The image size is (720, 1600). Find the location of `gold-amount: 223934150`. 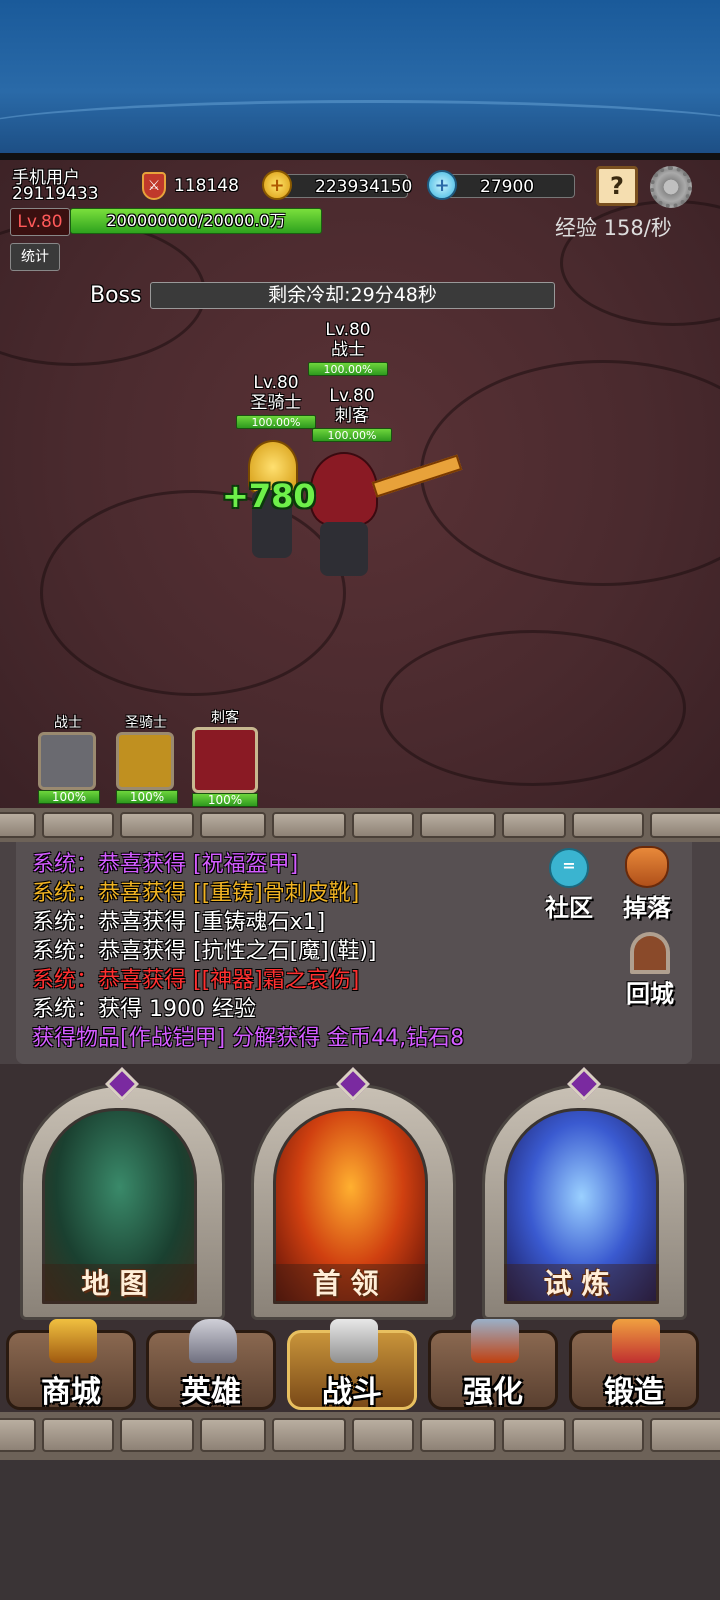

gold-amount: 223934150 is located at coordinates (342, 186).